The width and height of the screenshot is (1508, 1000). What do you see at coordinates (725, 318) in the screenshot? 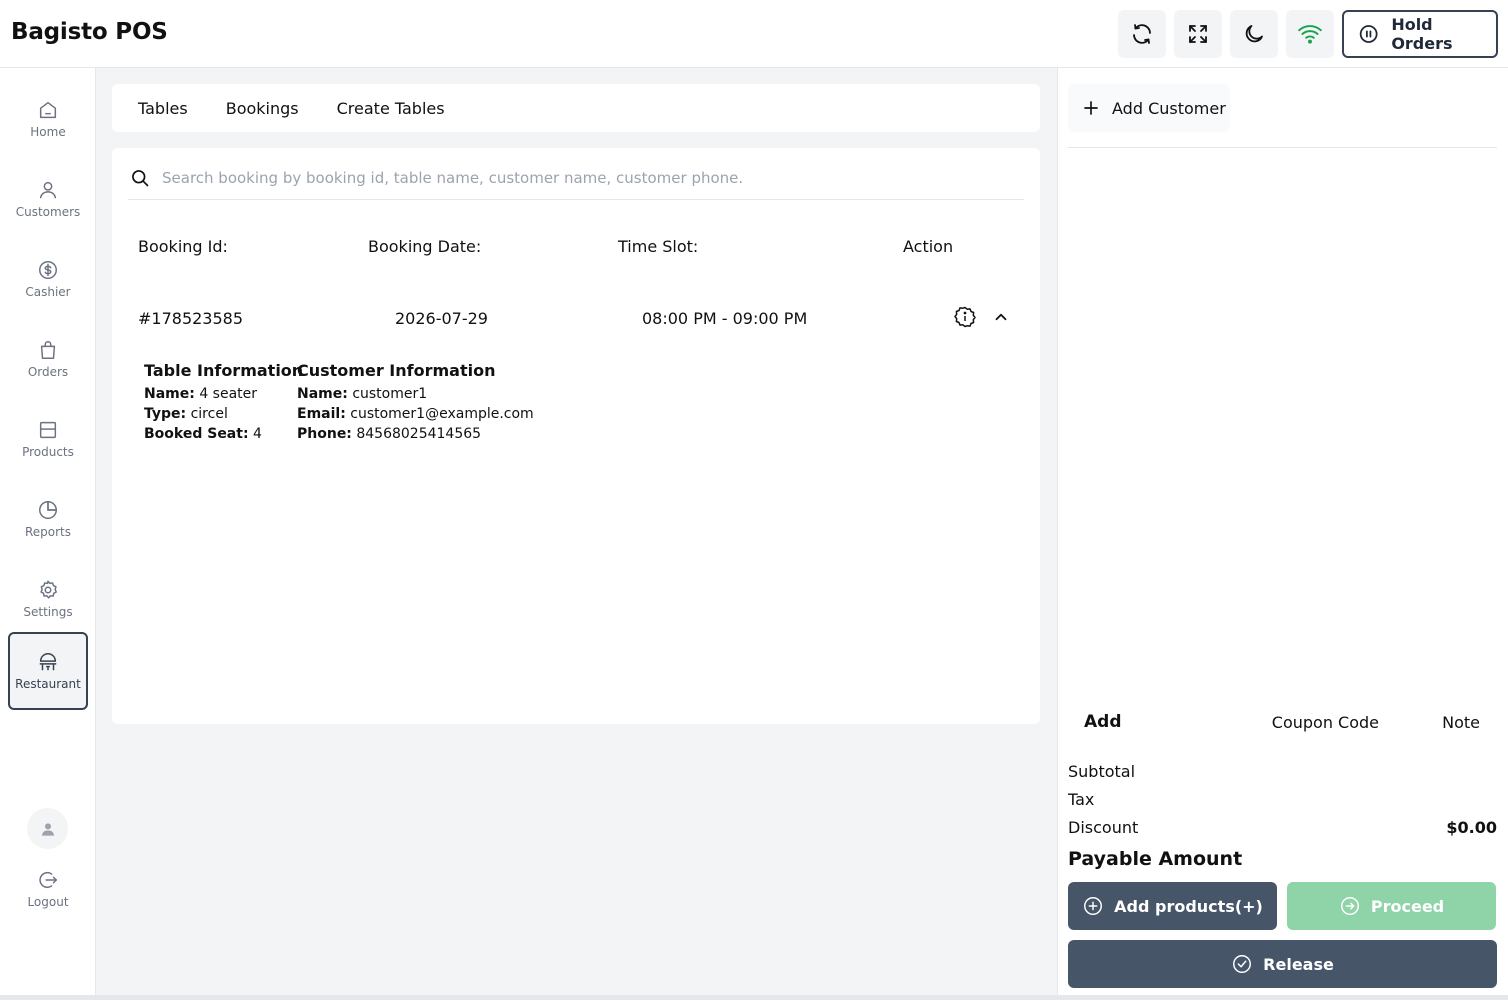
I see `booking-time-slot: 08:00 PM - 09:00 PM` at bounding box center [725, 318].